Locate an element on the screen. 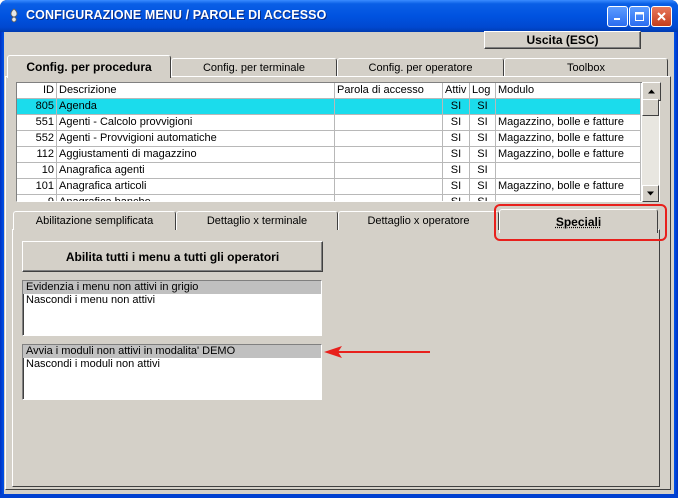 This screenshot has height=498, width=678. cell-descrizione: Anagrafica agenti is located at coordinates (196, 171).